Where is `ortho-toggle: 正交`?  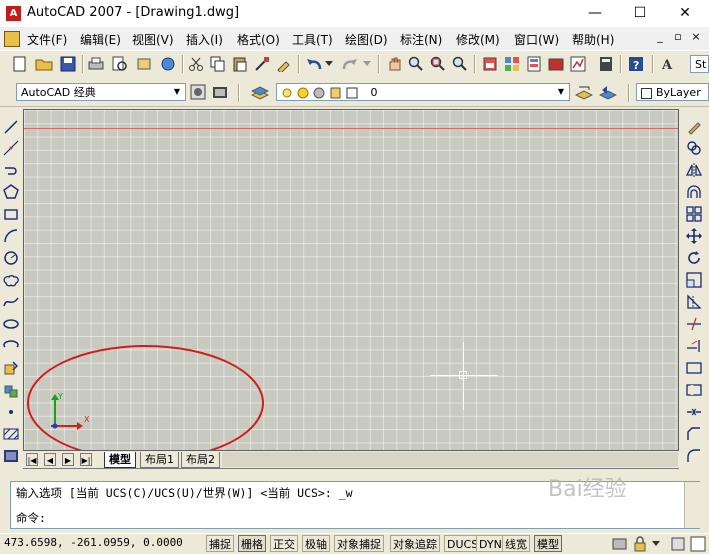
ortho-toggle: 正交 is located at coordinates (284, 543).